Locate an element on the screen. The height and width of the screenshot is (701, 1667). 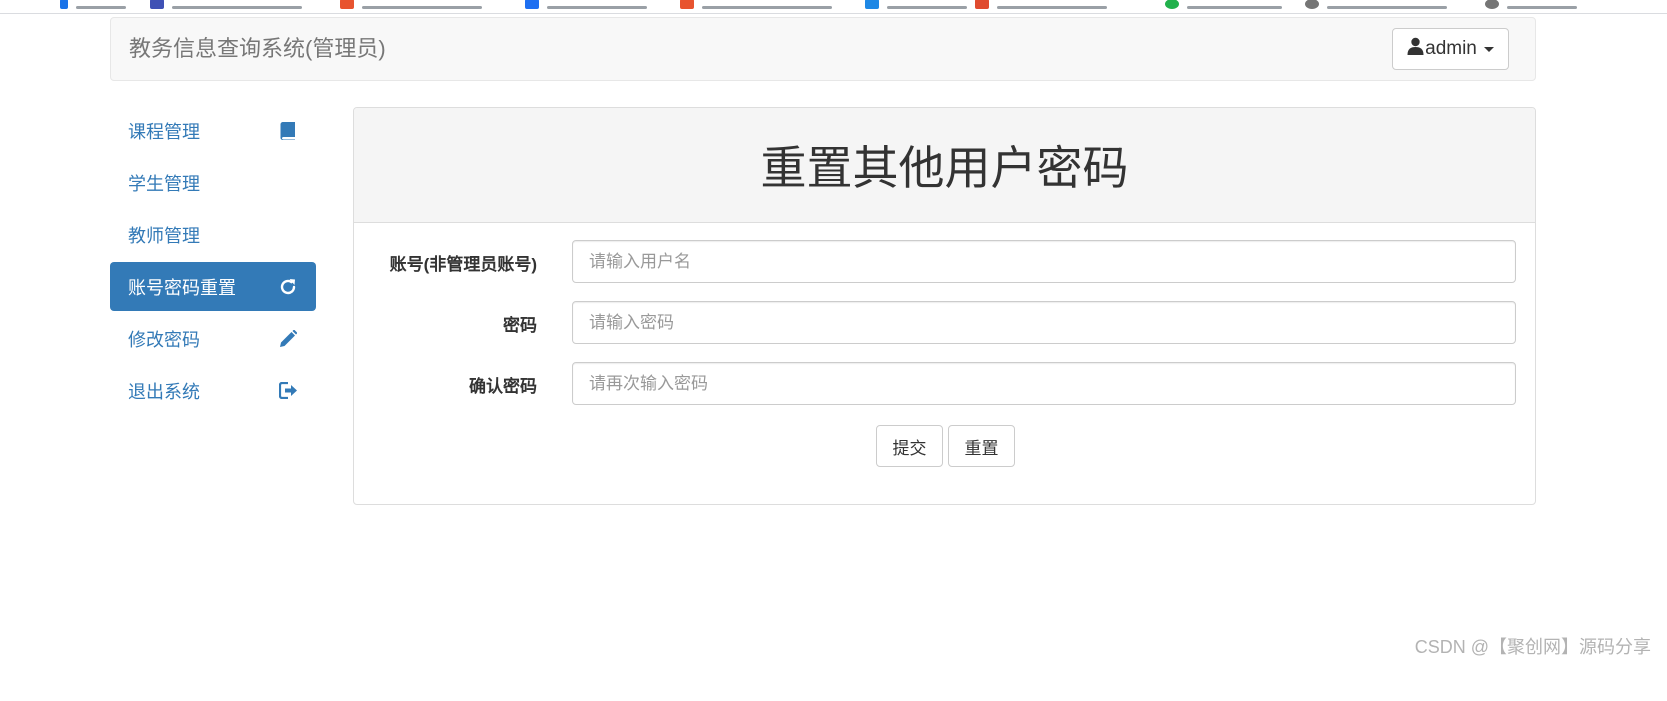
sidebar-item-label: 修改密码 is located at coordinates (164, 339).